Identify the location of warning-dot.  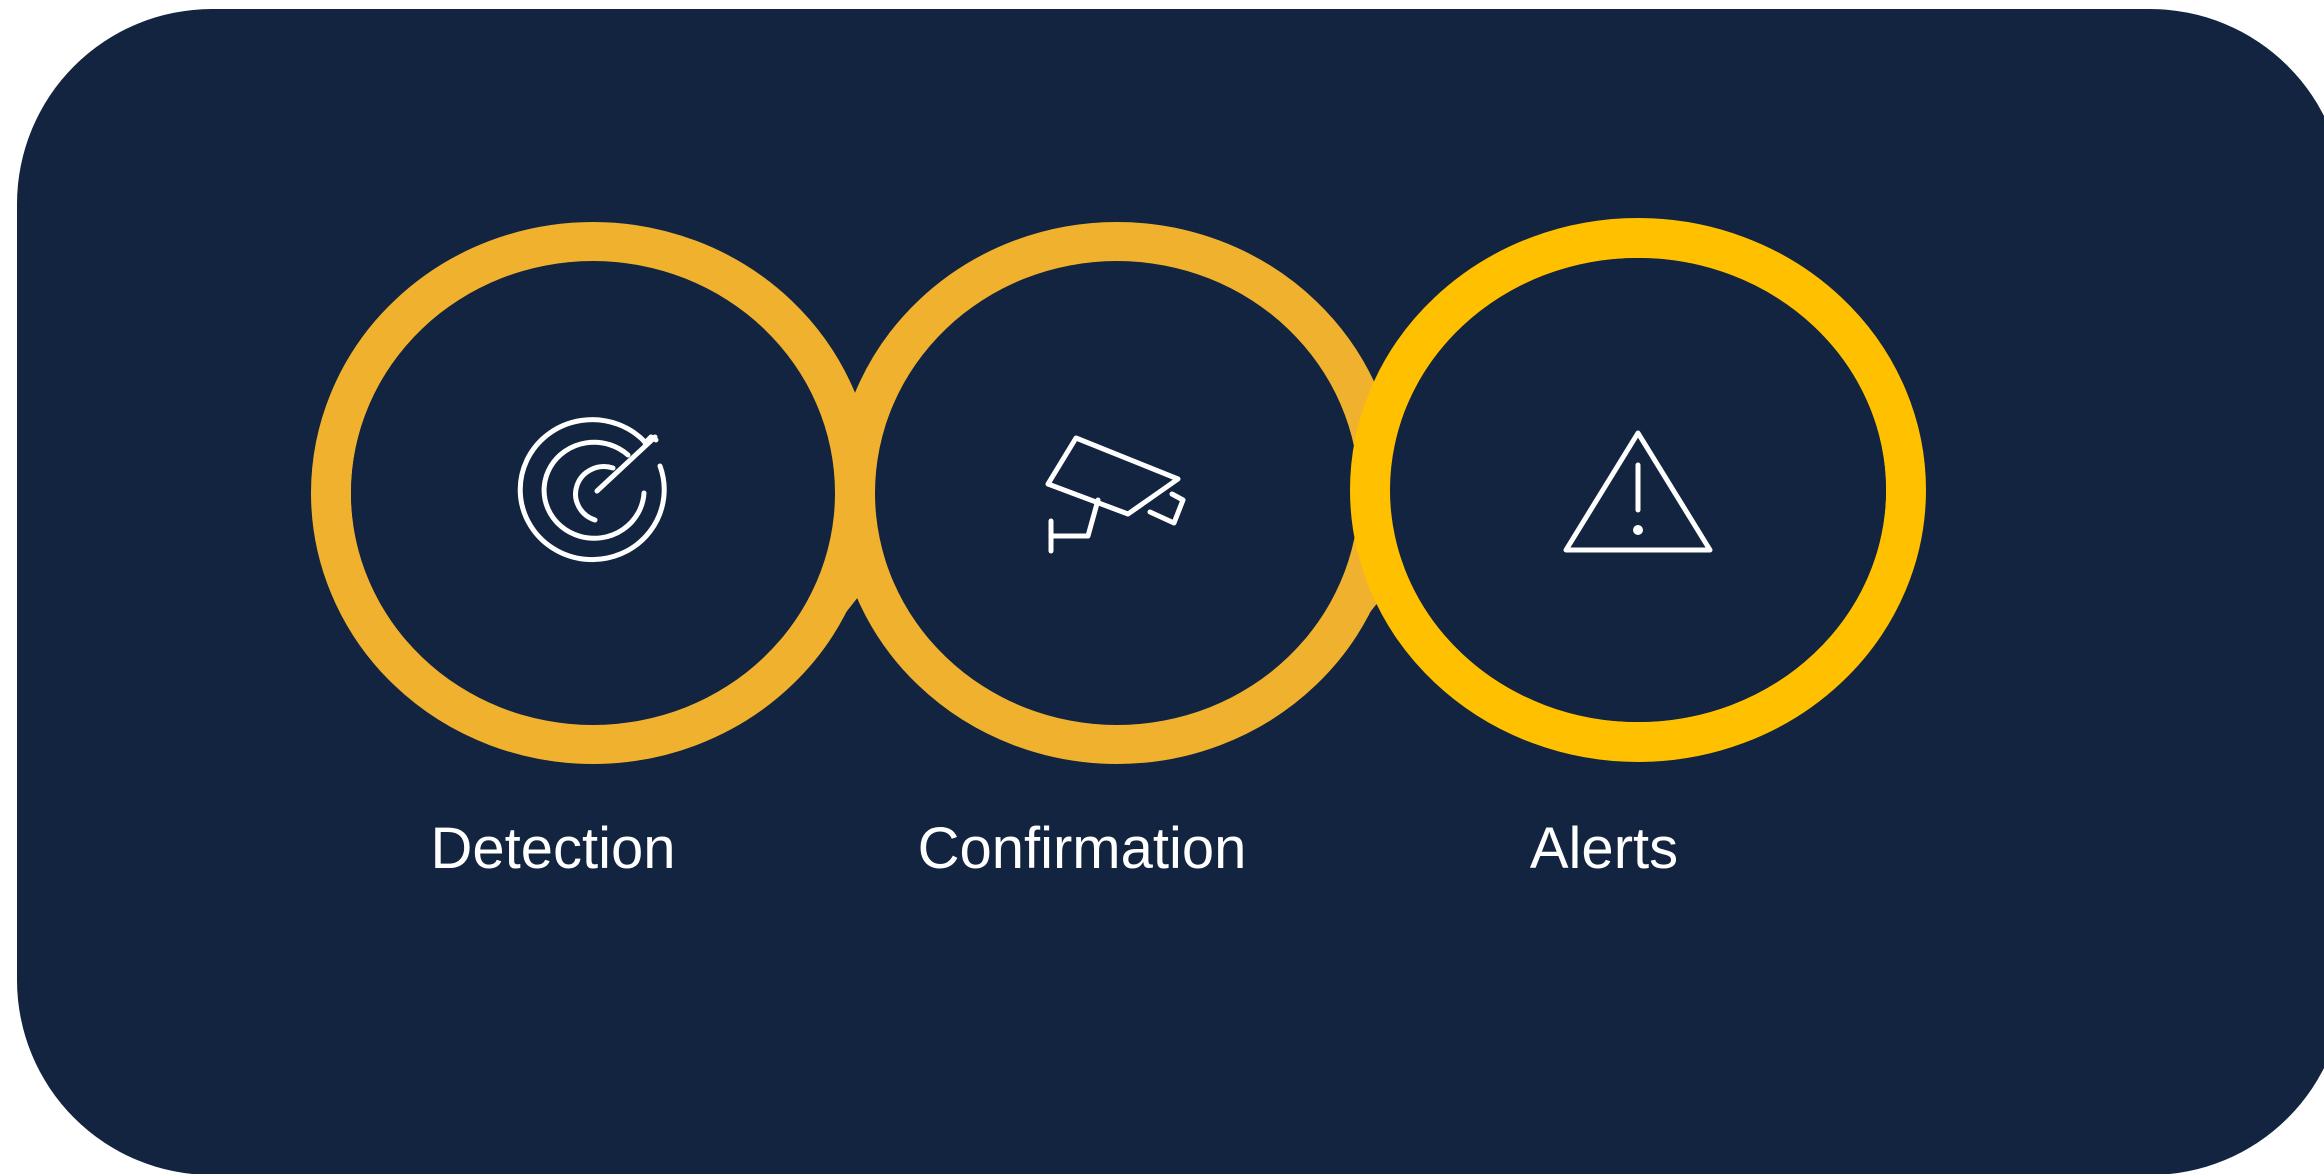
(1638, 530).